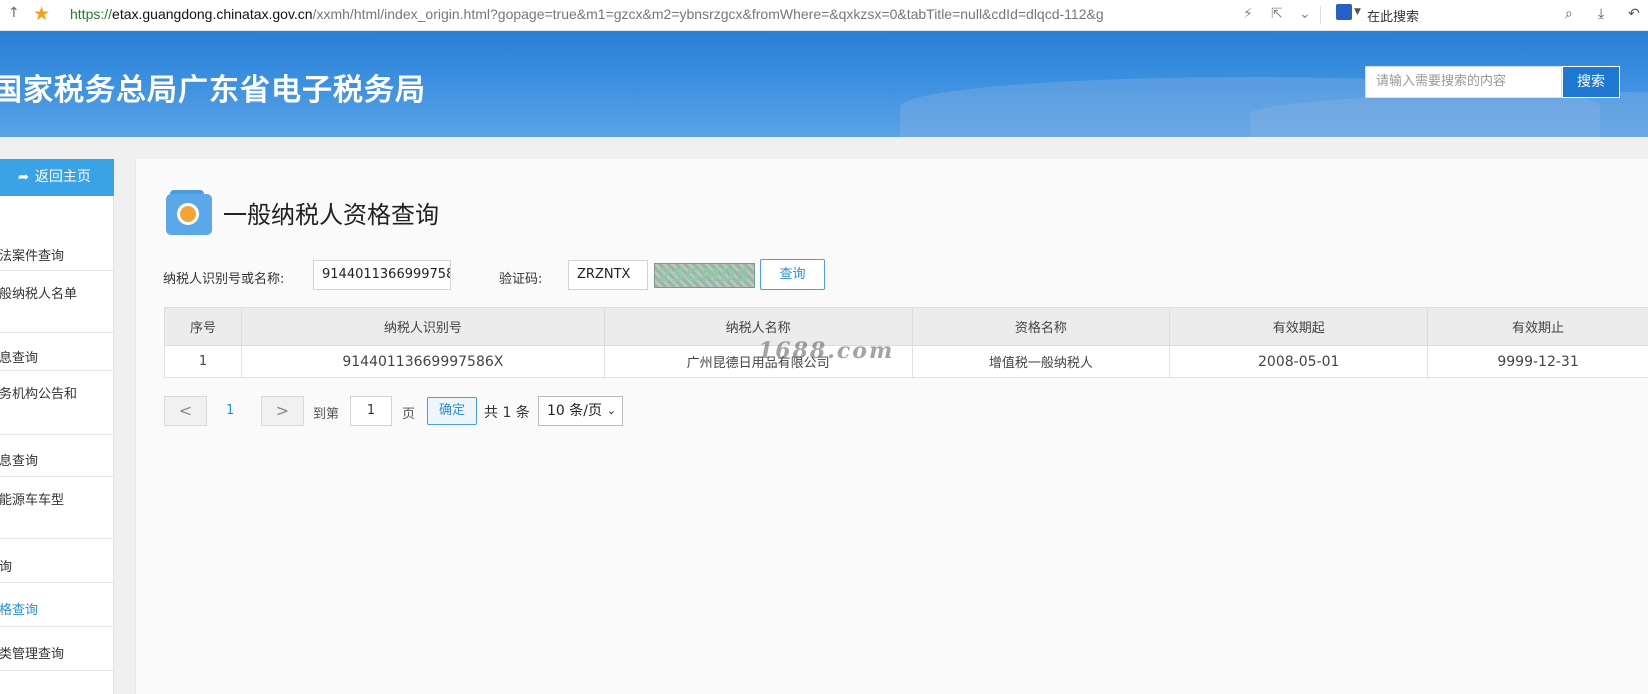 The width and height of the screenshot is (1648, 694). I want to click on site-search-input: 请输入需要搜索的内容, so click(1463, 82).